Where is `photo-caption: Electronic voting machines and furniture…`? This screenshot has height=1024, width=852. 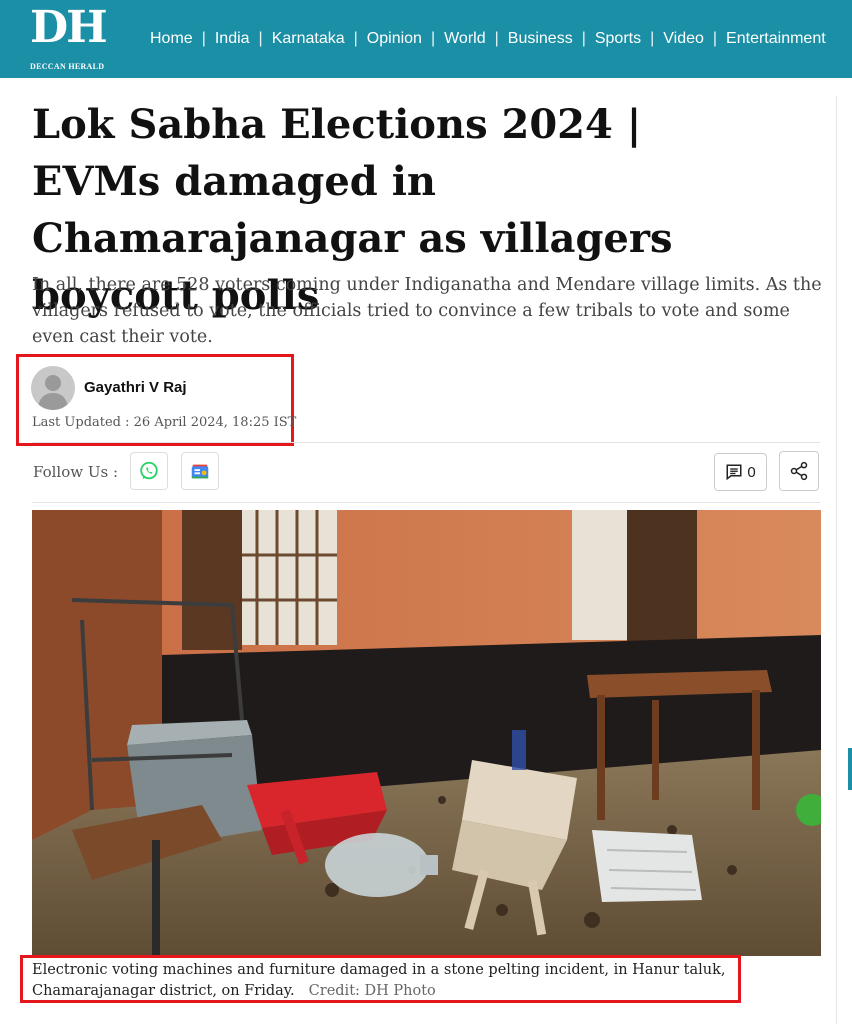
photo-caption: Electronic voting machines and furniture… is located at coordinates (384, 981).